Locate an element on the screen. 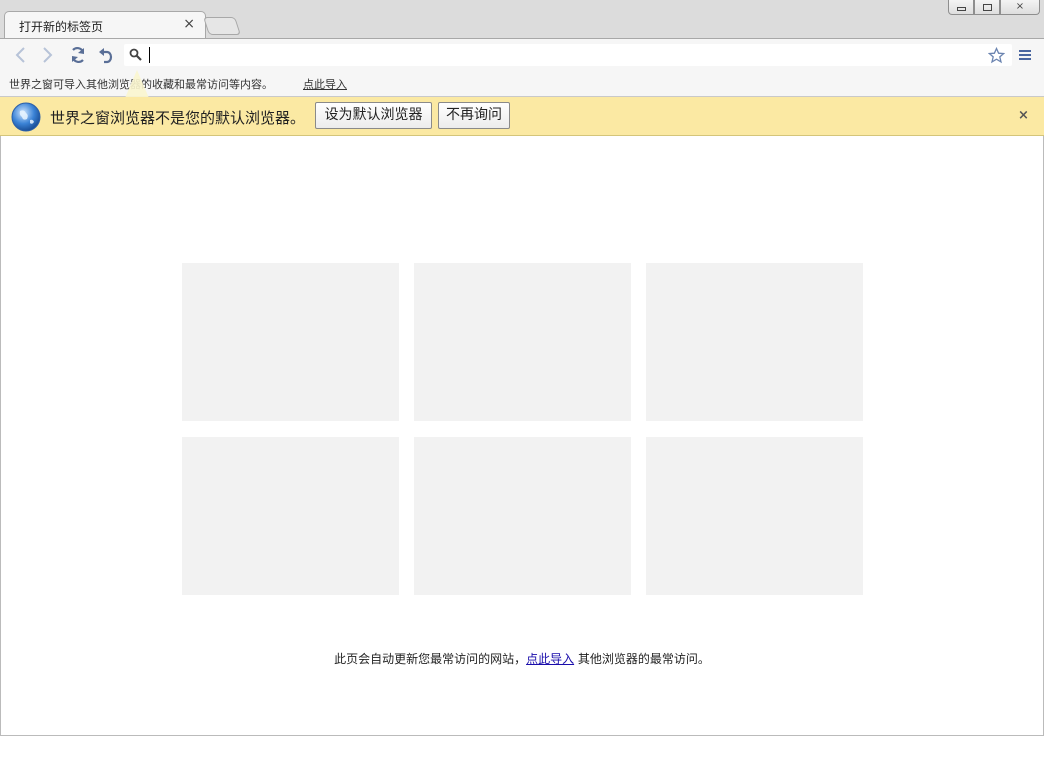 The width and height of the screenshot is (1044, 764). minimize-icon is located at coordinates (961, 9).